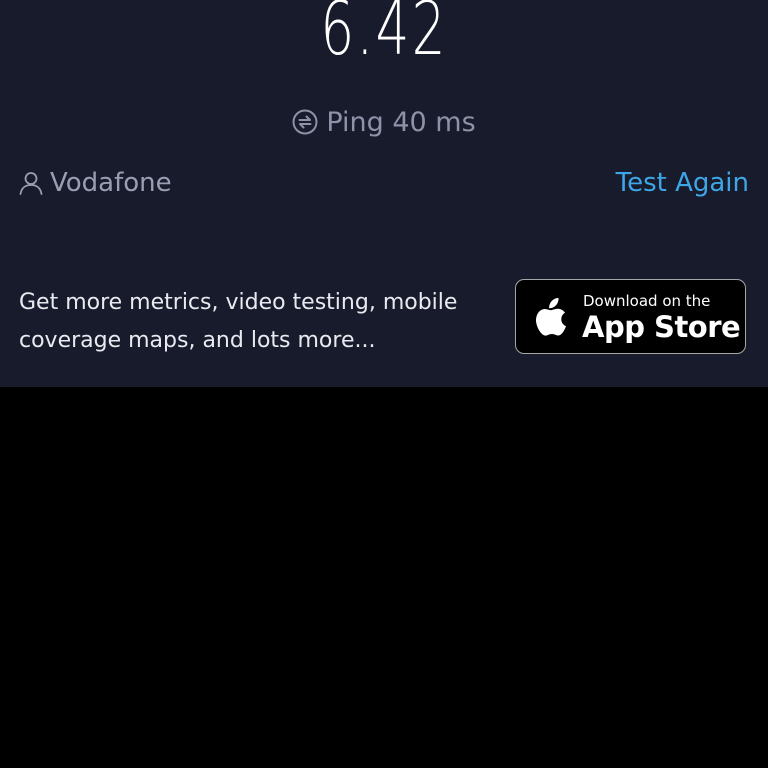 The height and width of the screenshot is (768, 768). Describe the element at coordinates (401, 122) in the screenshot. I see `ping-label: Ping 40 ms` at that location.